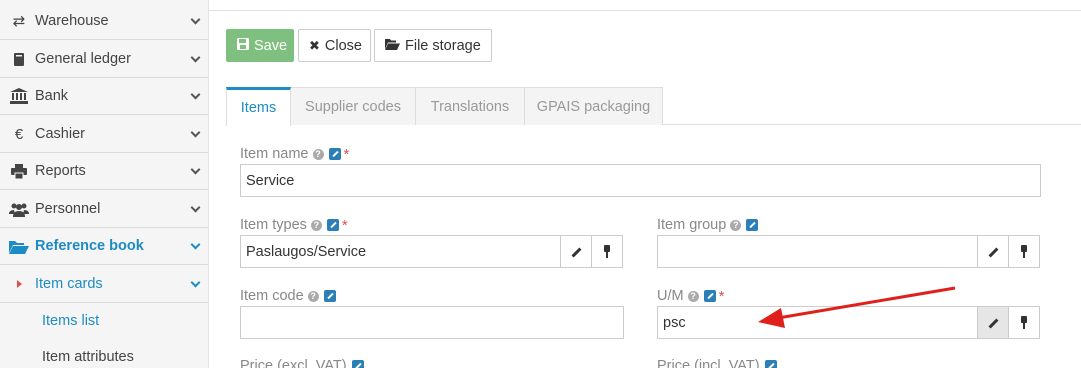 Image resolution: width=1081 pixels, height=368 pixels. I want to click on um-edit-button, so click(993, 322).